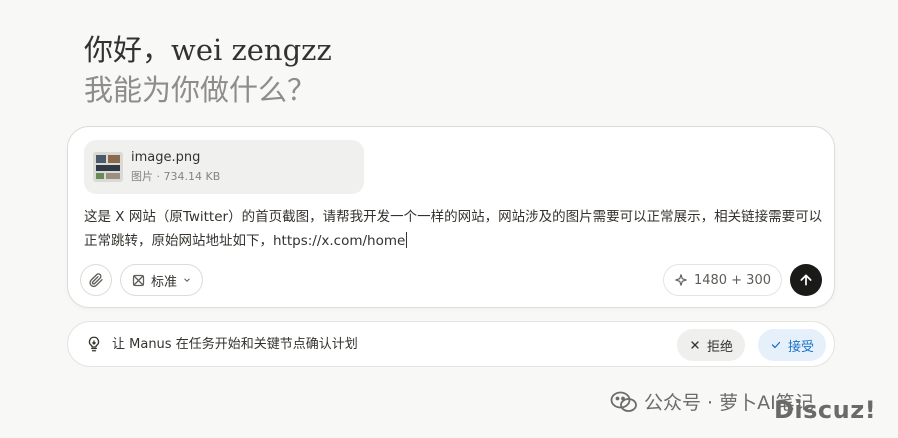 This screenshot has width=898, height=438. What do you see at coordinates (166, 157) in the screenshot?
I see `attachment-filename: image.png` at bounding box center [166, 157].